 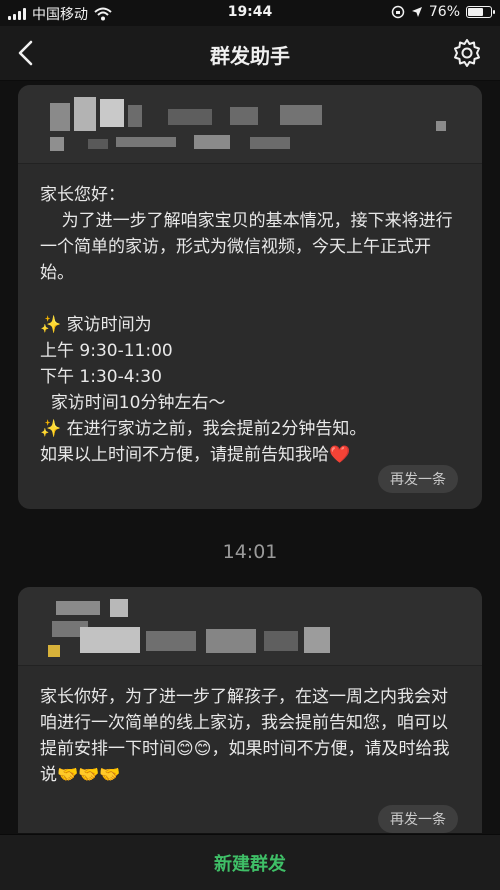 I want to click on battery-icon, so click(x=480, y=12).